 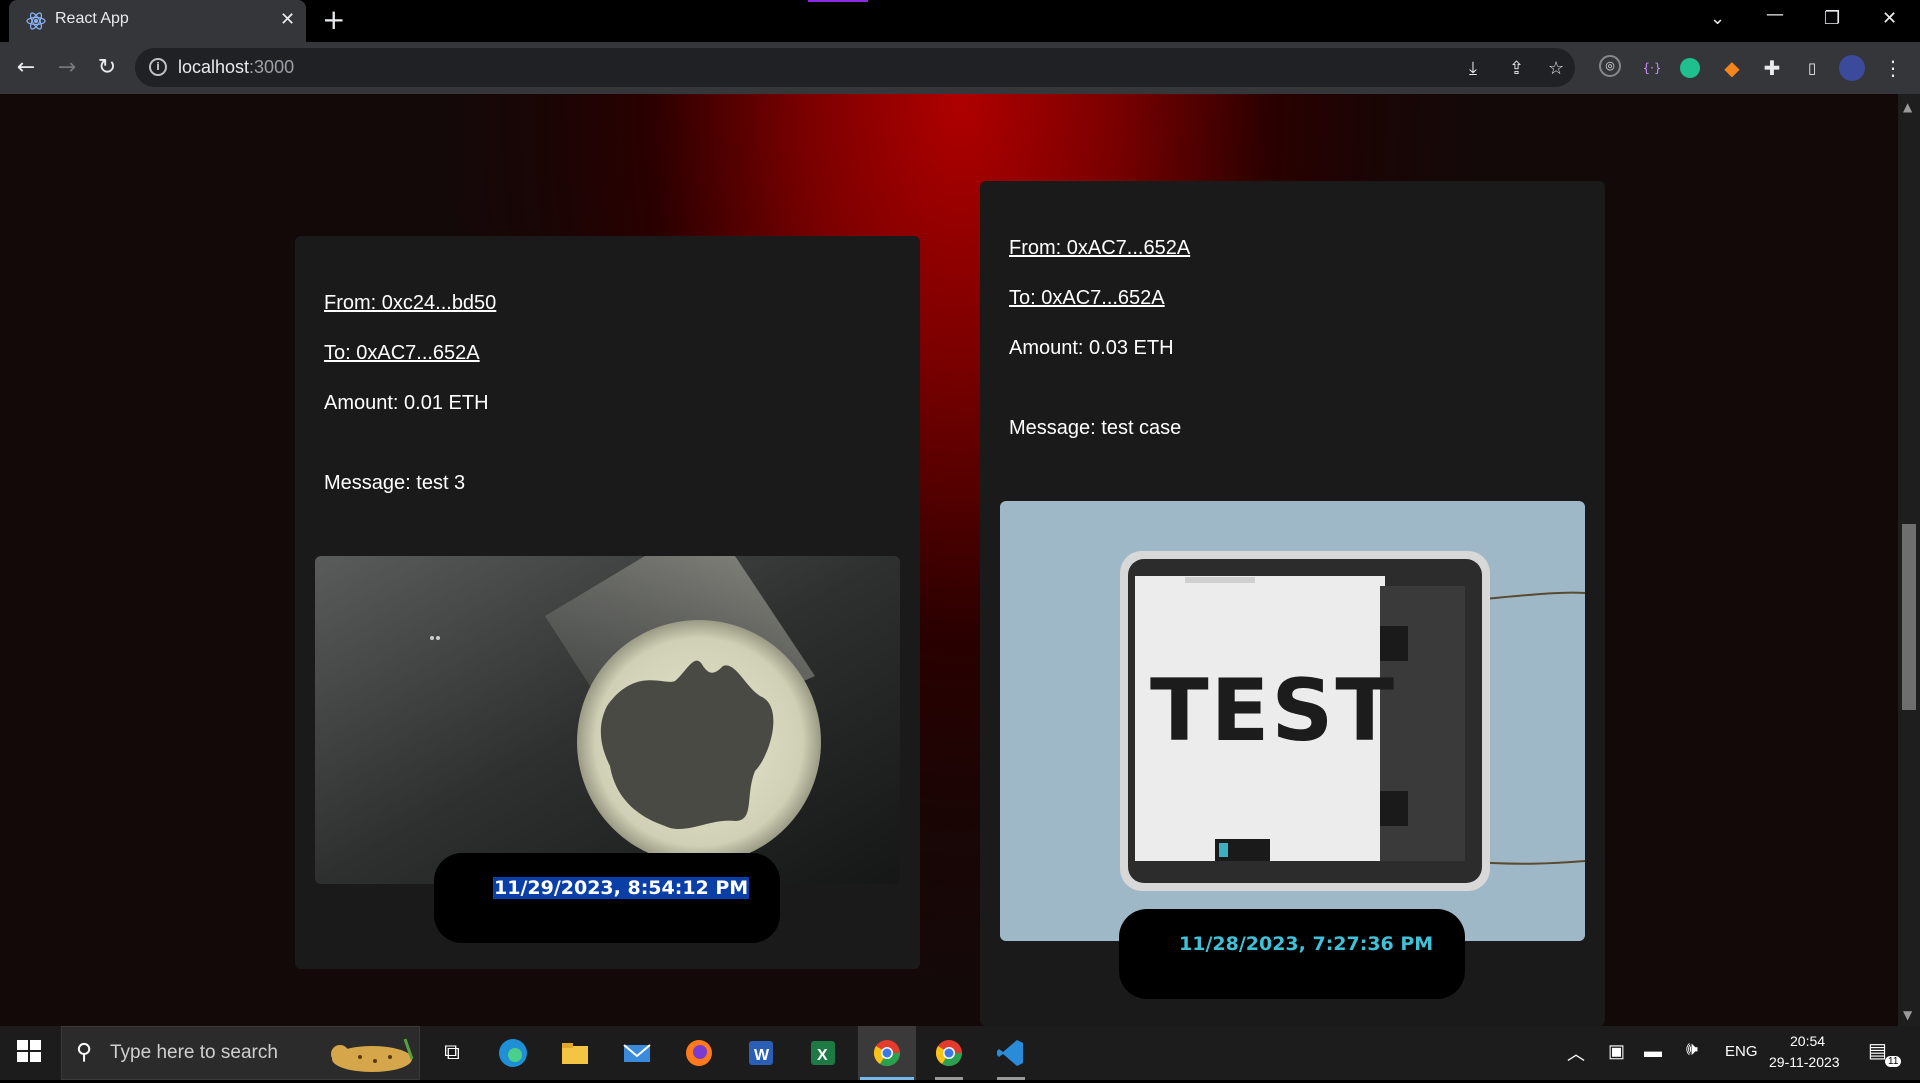 What do you see at coordinates (67, 68) in the screenshot?
I see `forward-arrow-icon: →` at bounding box center [67, 68].